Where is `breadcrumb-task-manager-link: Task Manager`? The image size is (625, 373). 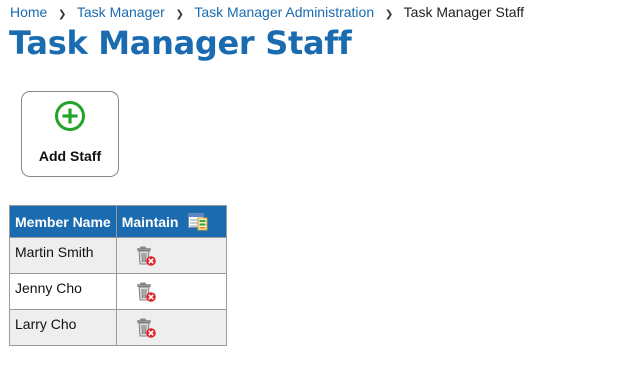 breadcrumb-task-manager-link: Task Manager is located at coordinates (121, 12).